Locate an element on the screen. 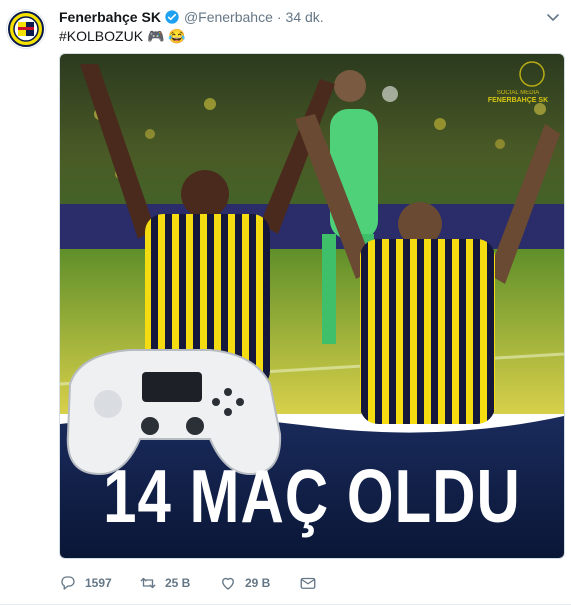  avatar is located at coordinates (26, 29).